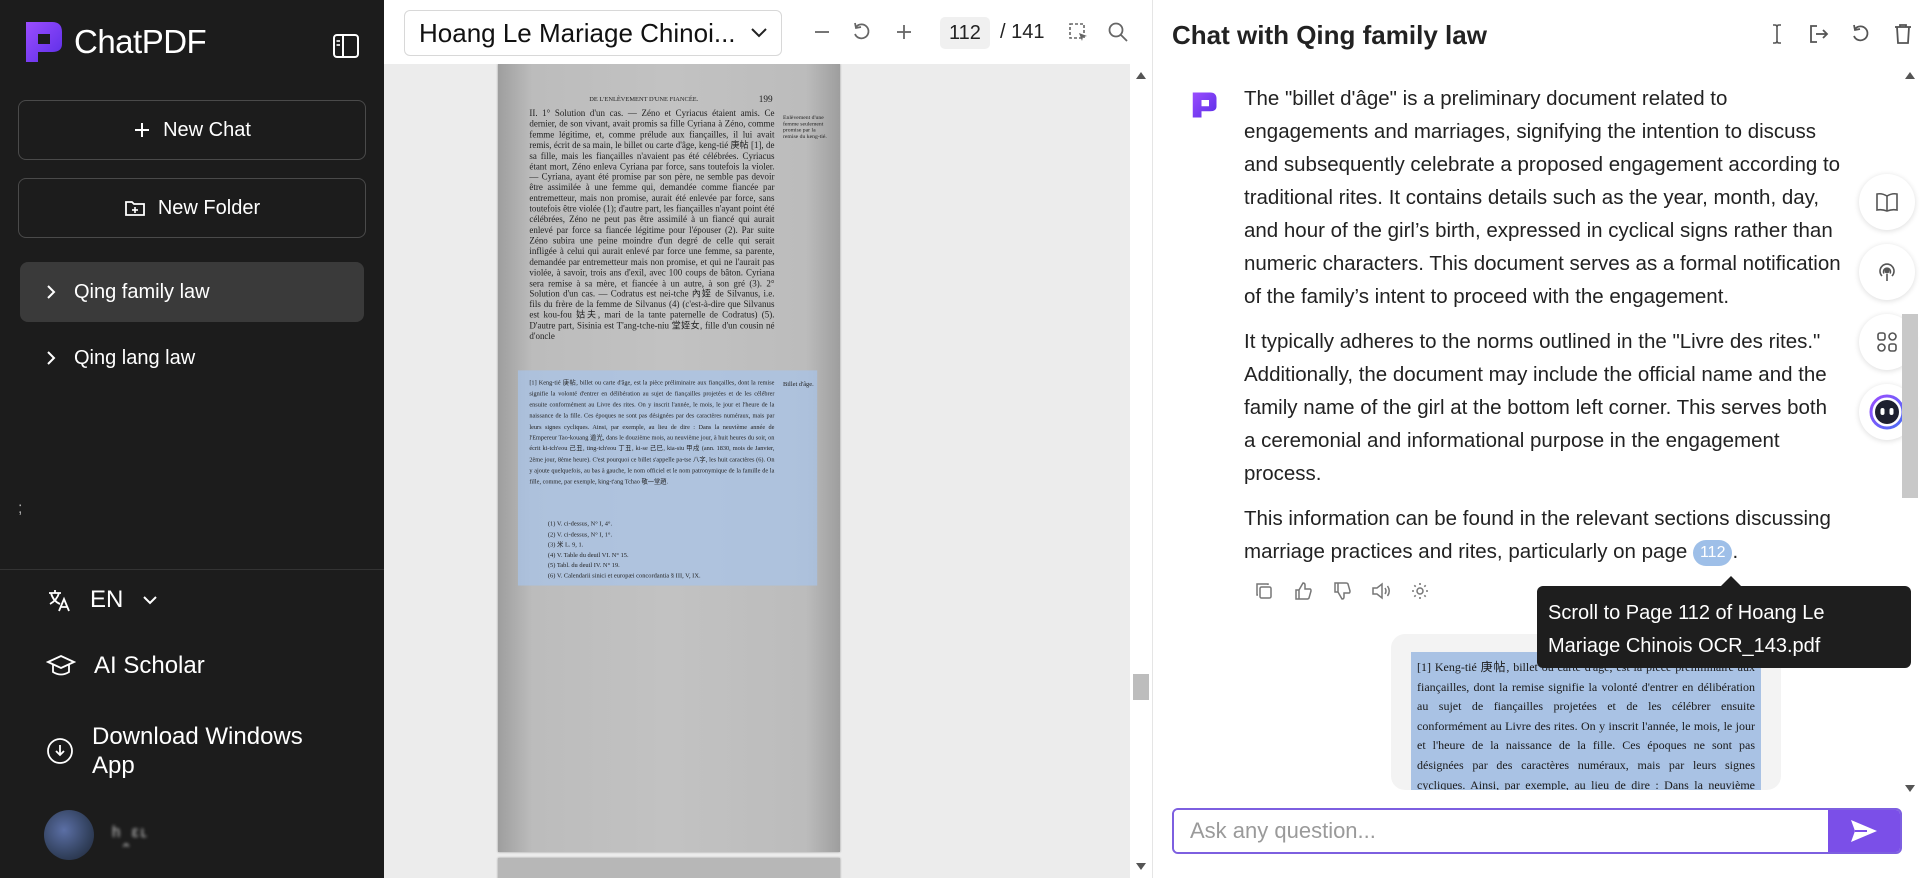 Image resolution: width=1920 pixels, height=878 pixels. I want to click on export-button, so click(1819, 34).